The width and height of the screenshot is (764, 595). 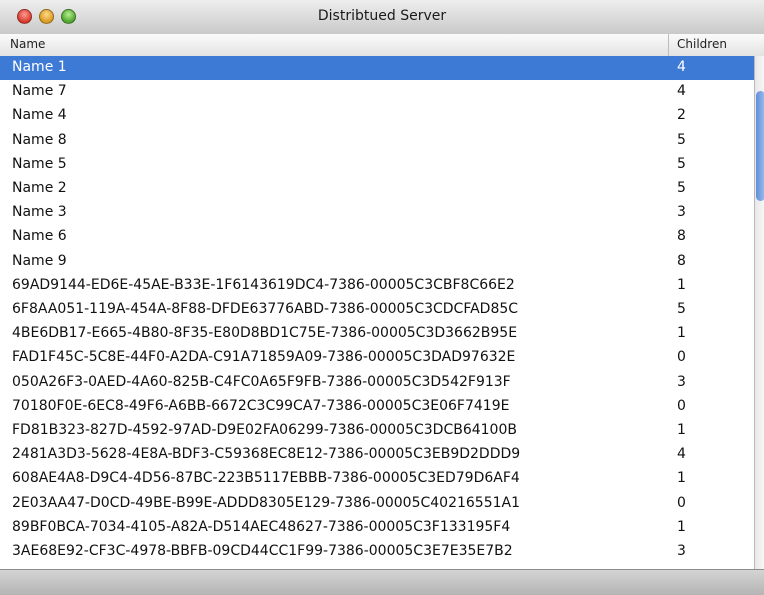 What do you see at coordinates (382, 45) in the screenshot?
I see `table-header: Name Children` at bounding box center [382, 45].